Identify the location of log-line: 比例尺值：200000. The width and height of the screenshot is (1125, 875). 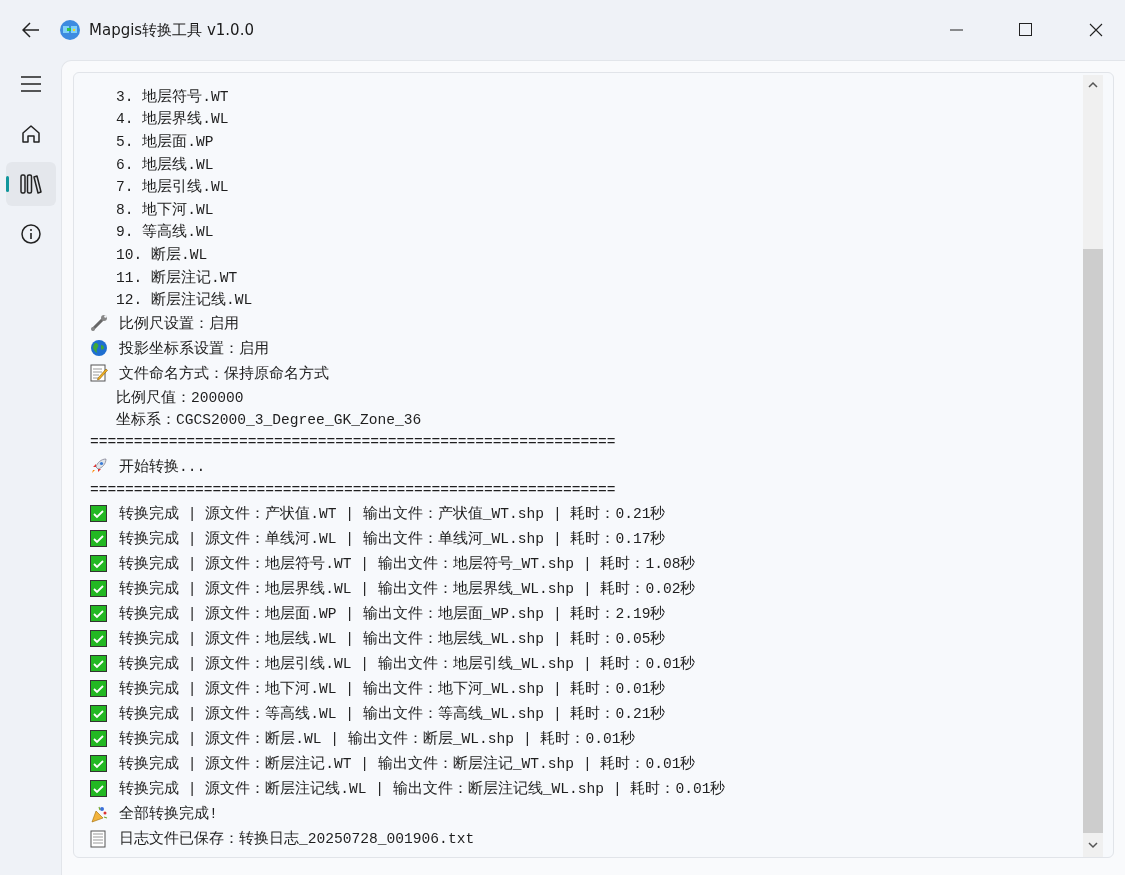
(180, 397).